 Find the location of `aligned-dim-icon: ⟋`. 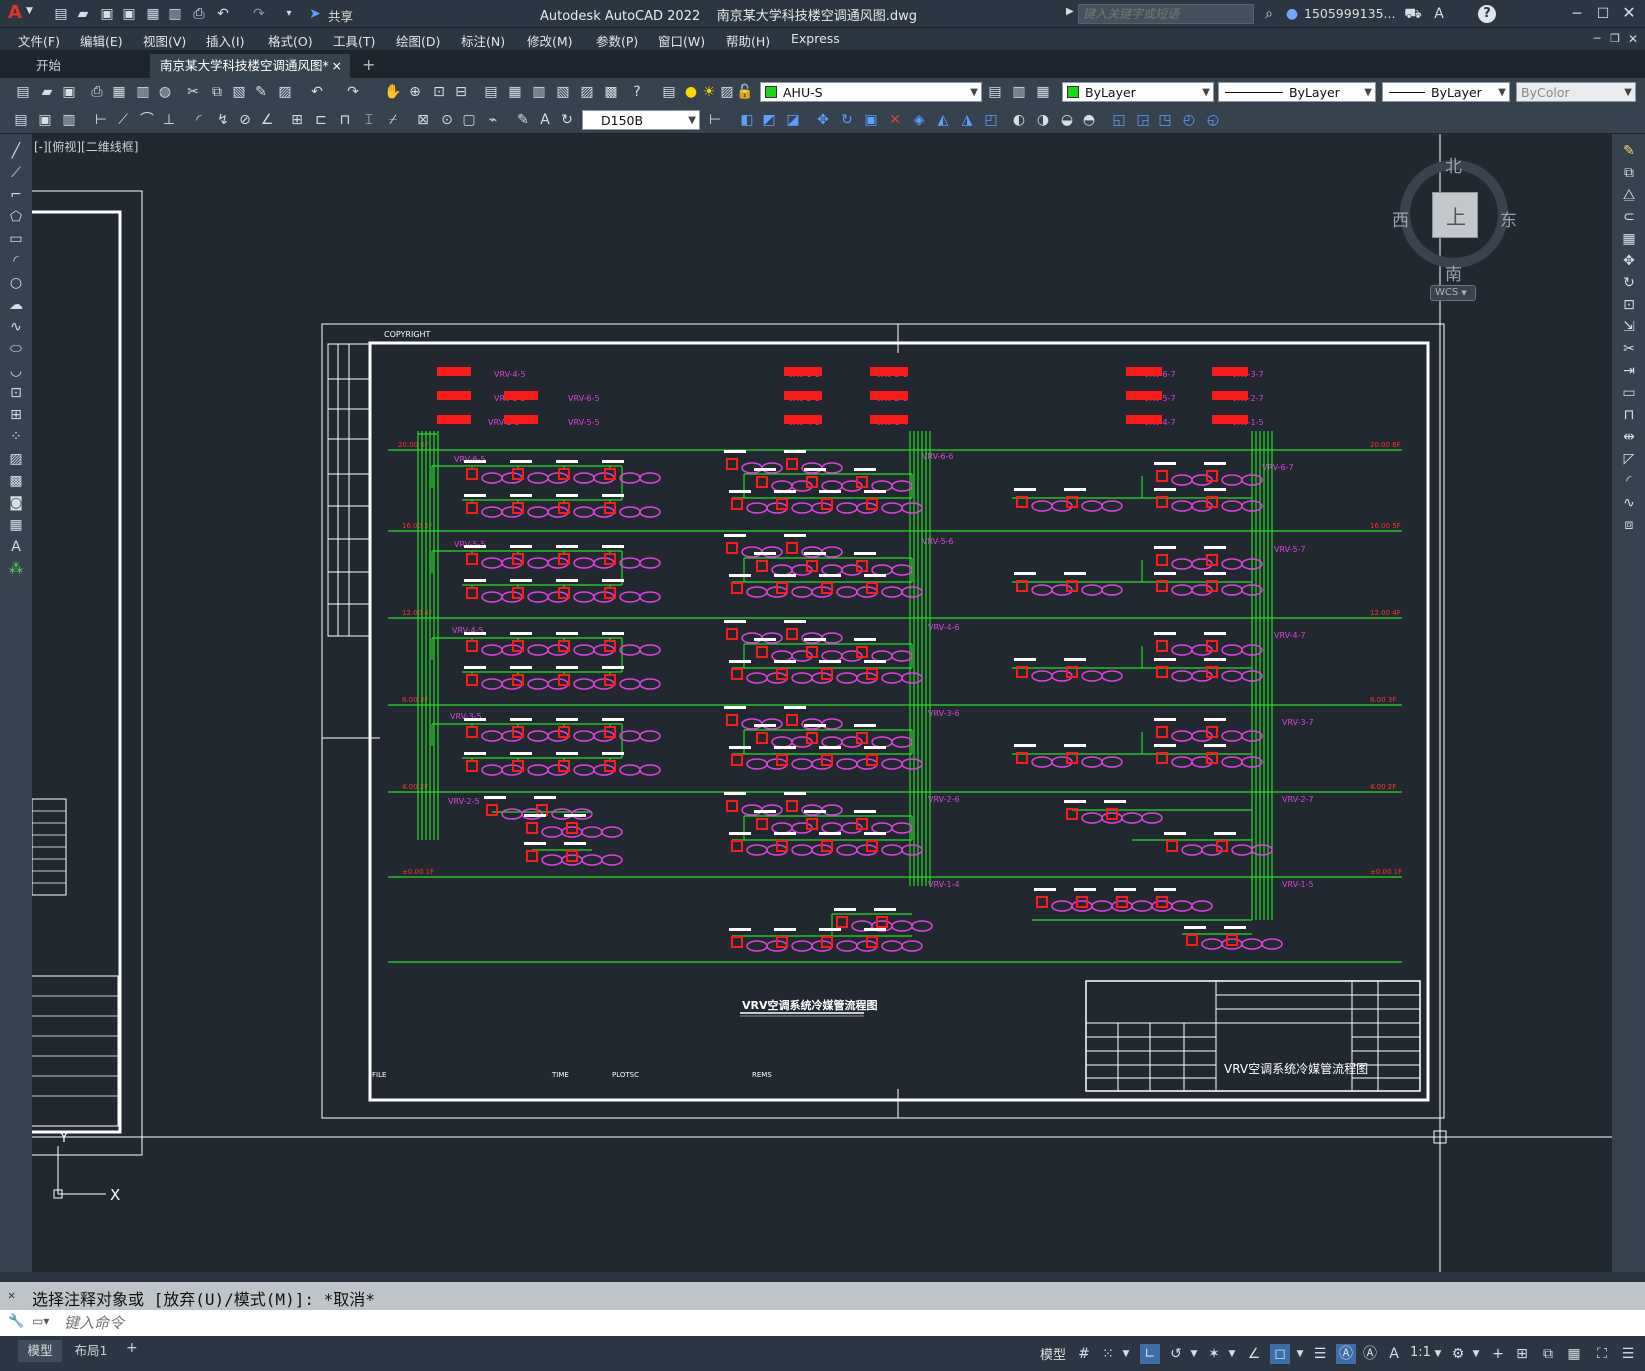

aligned-dim-icon: ⟋ is located at coordinates (123, 120).